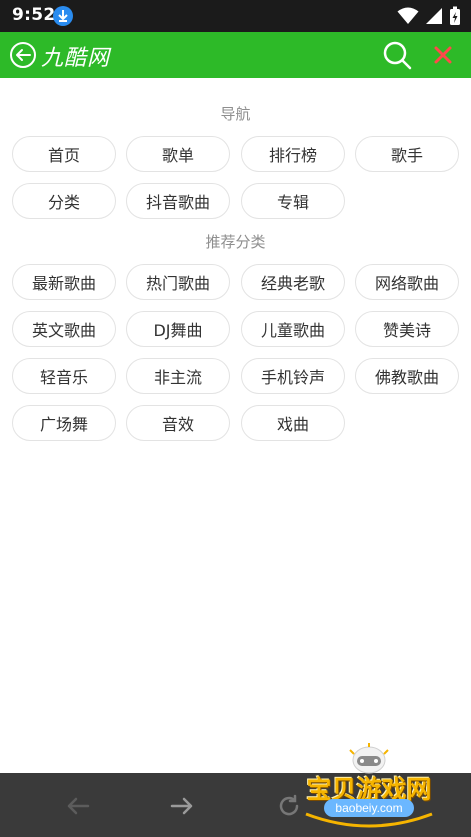 This screenshot has width=471, height=837. Describe the element at coordinates (64, 423) in the screenshot. I see `chip-square-dance: 广场舞` at that location.